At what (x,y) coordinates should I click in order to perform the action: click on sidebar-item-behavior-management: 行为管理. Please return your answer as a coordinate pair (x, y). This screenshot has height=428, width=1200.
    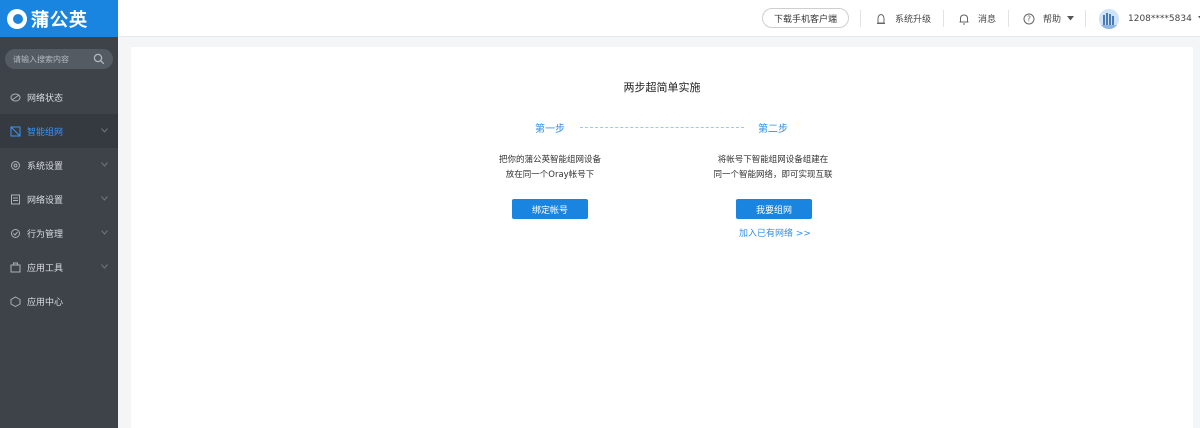
    Looking at the image, I should click on (59, 233).